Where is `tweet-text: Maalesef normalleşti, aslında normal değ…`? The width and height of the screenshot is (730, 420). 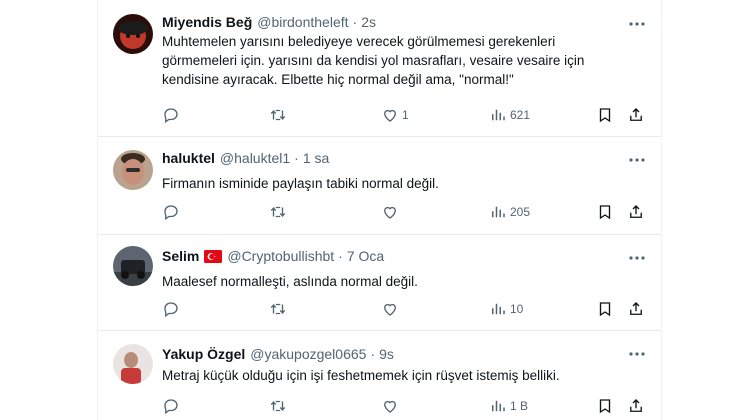 tweet-text: Maalesef normalleşti, aslında normal değ… is located at coordinates (290, 281).